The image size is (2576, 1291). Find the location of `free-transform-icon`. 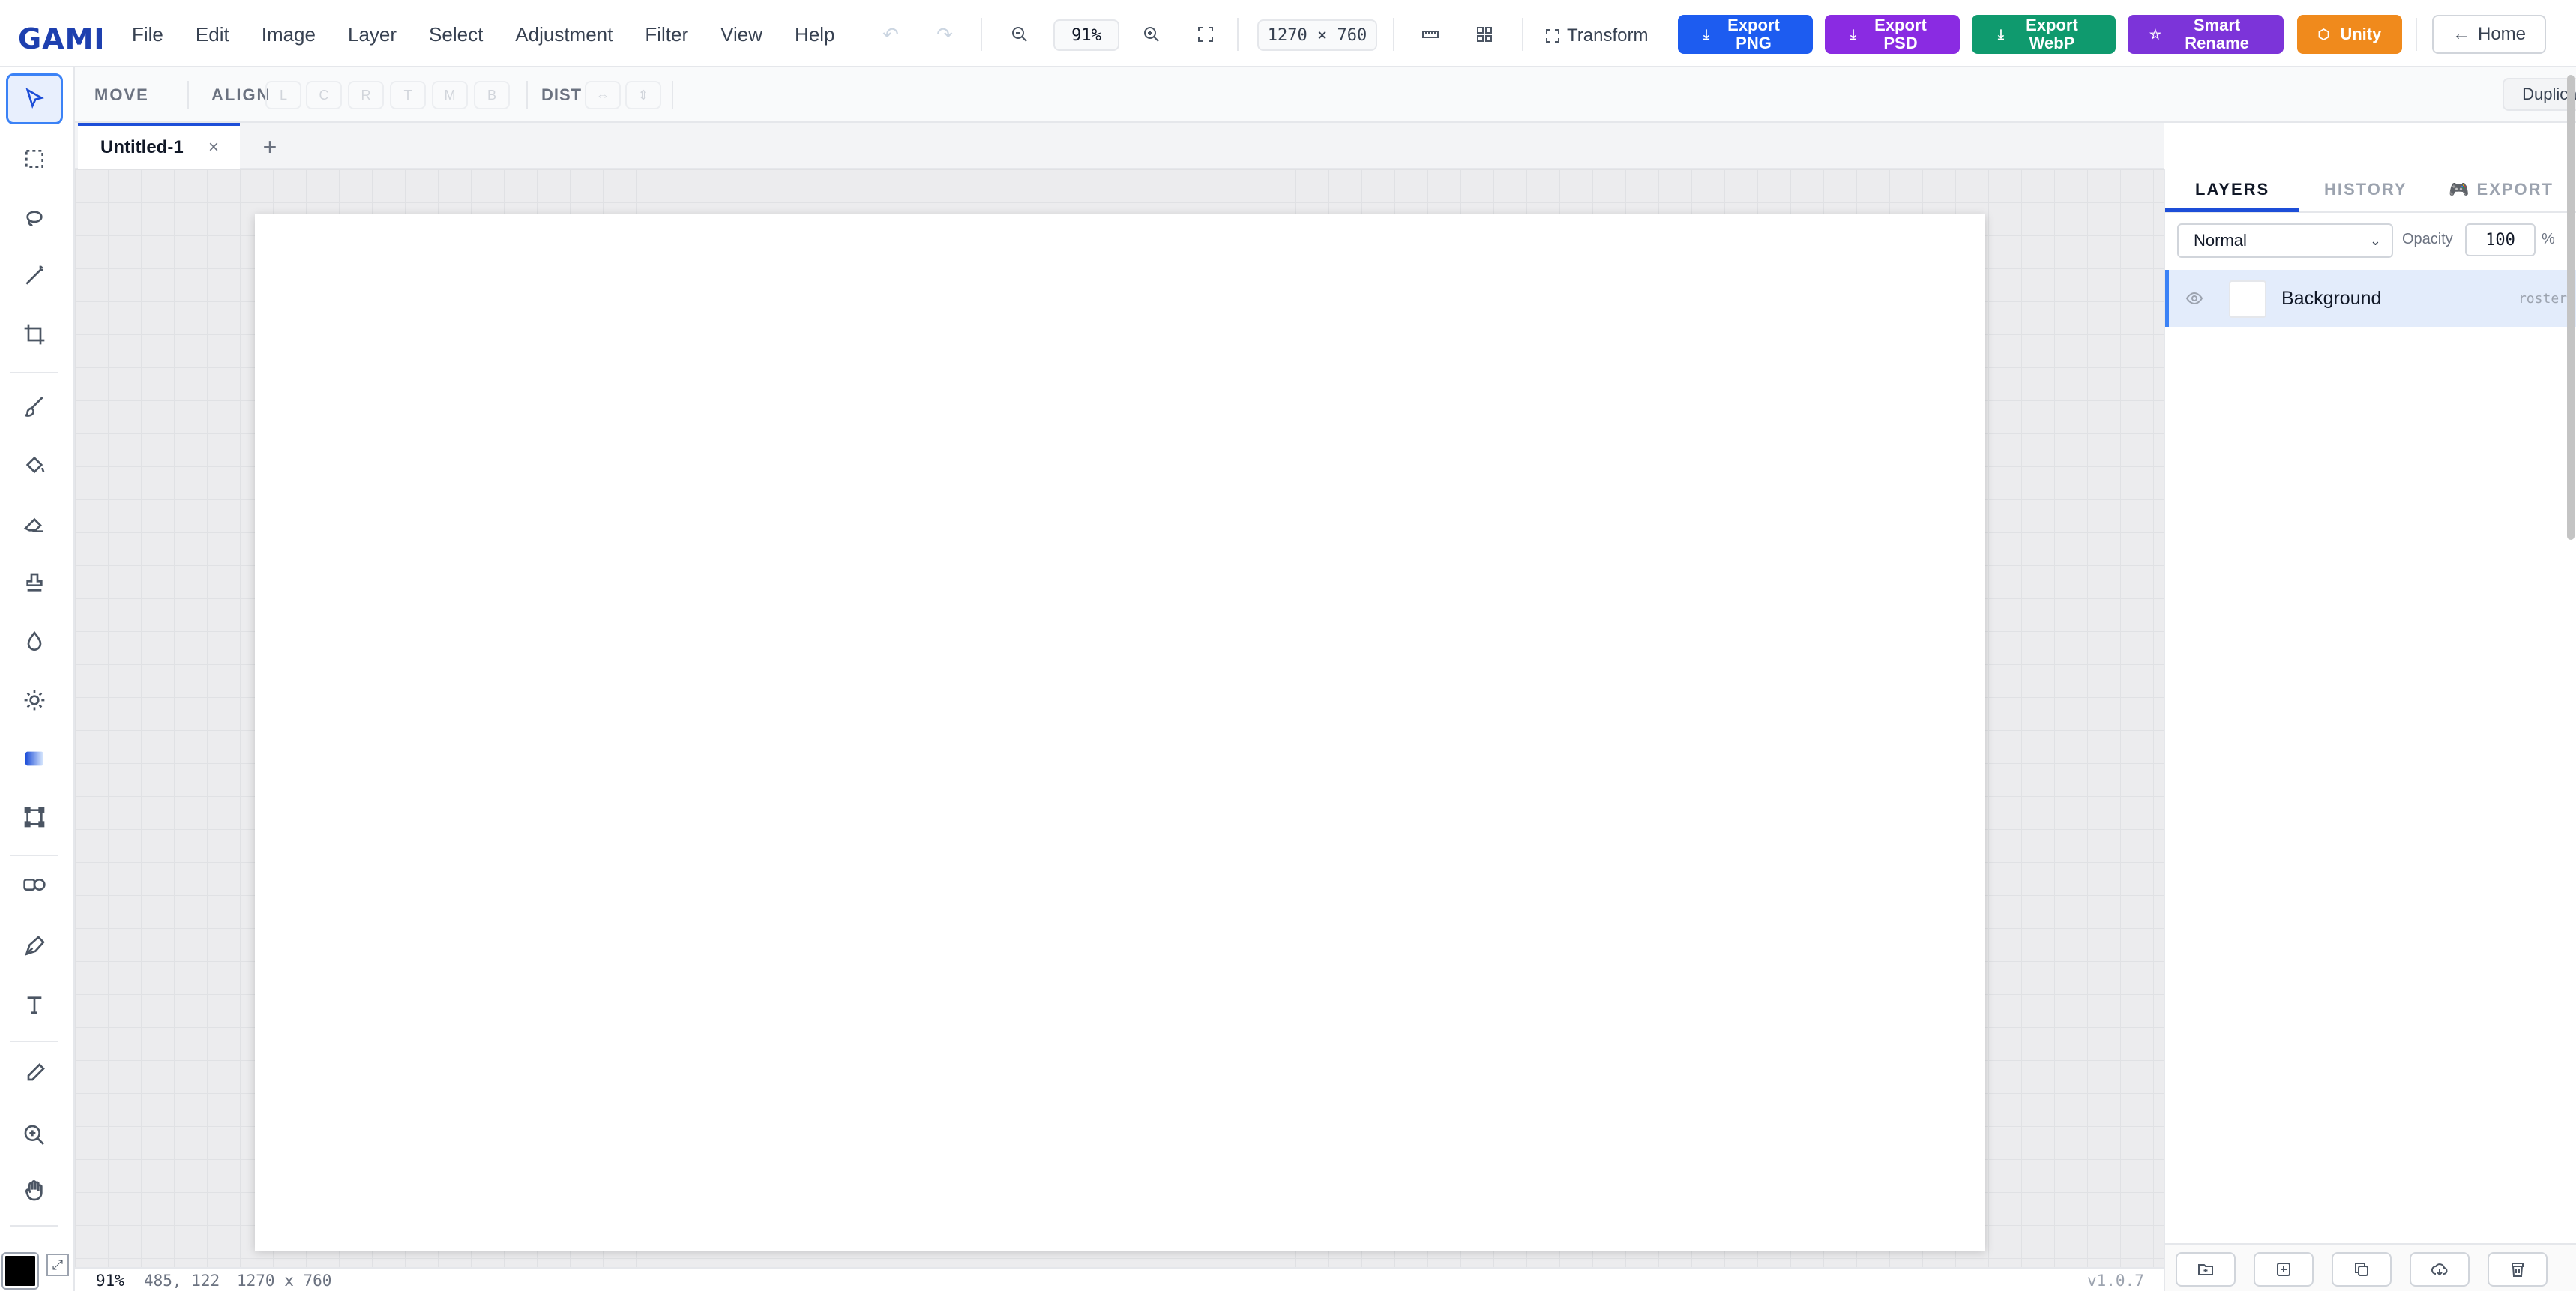

free-transform-icon is located at coordinates (35, 817).